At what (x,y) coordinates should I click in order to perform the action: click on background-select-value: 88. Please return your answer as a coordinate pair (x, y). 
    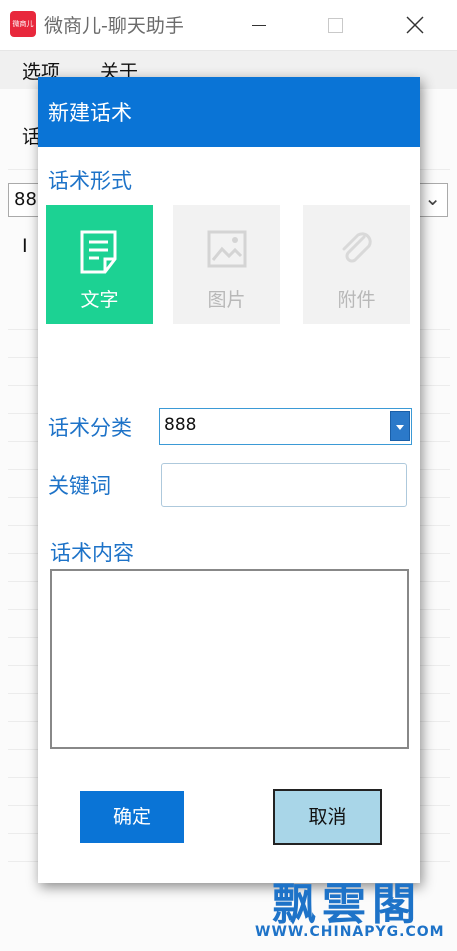
    Looking at the image, I should click on (25, 199).